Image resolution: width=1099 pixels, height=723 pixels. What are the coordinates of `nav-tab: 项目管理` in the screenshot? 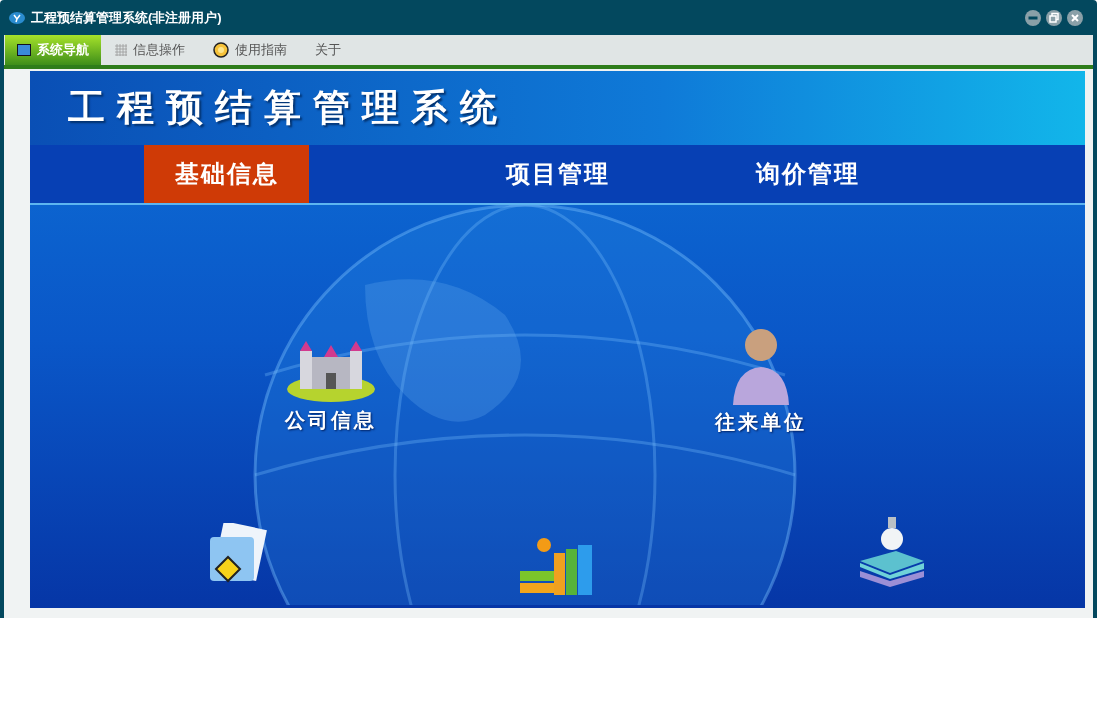 It's located at (558, 174).